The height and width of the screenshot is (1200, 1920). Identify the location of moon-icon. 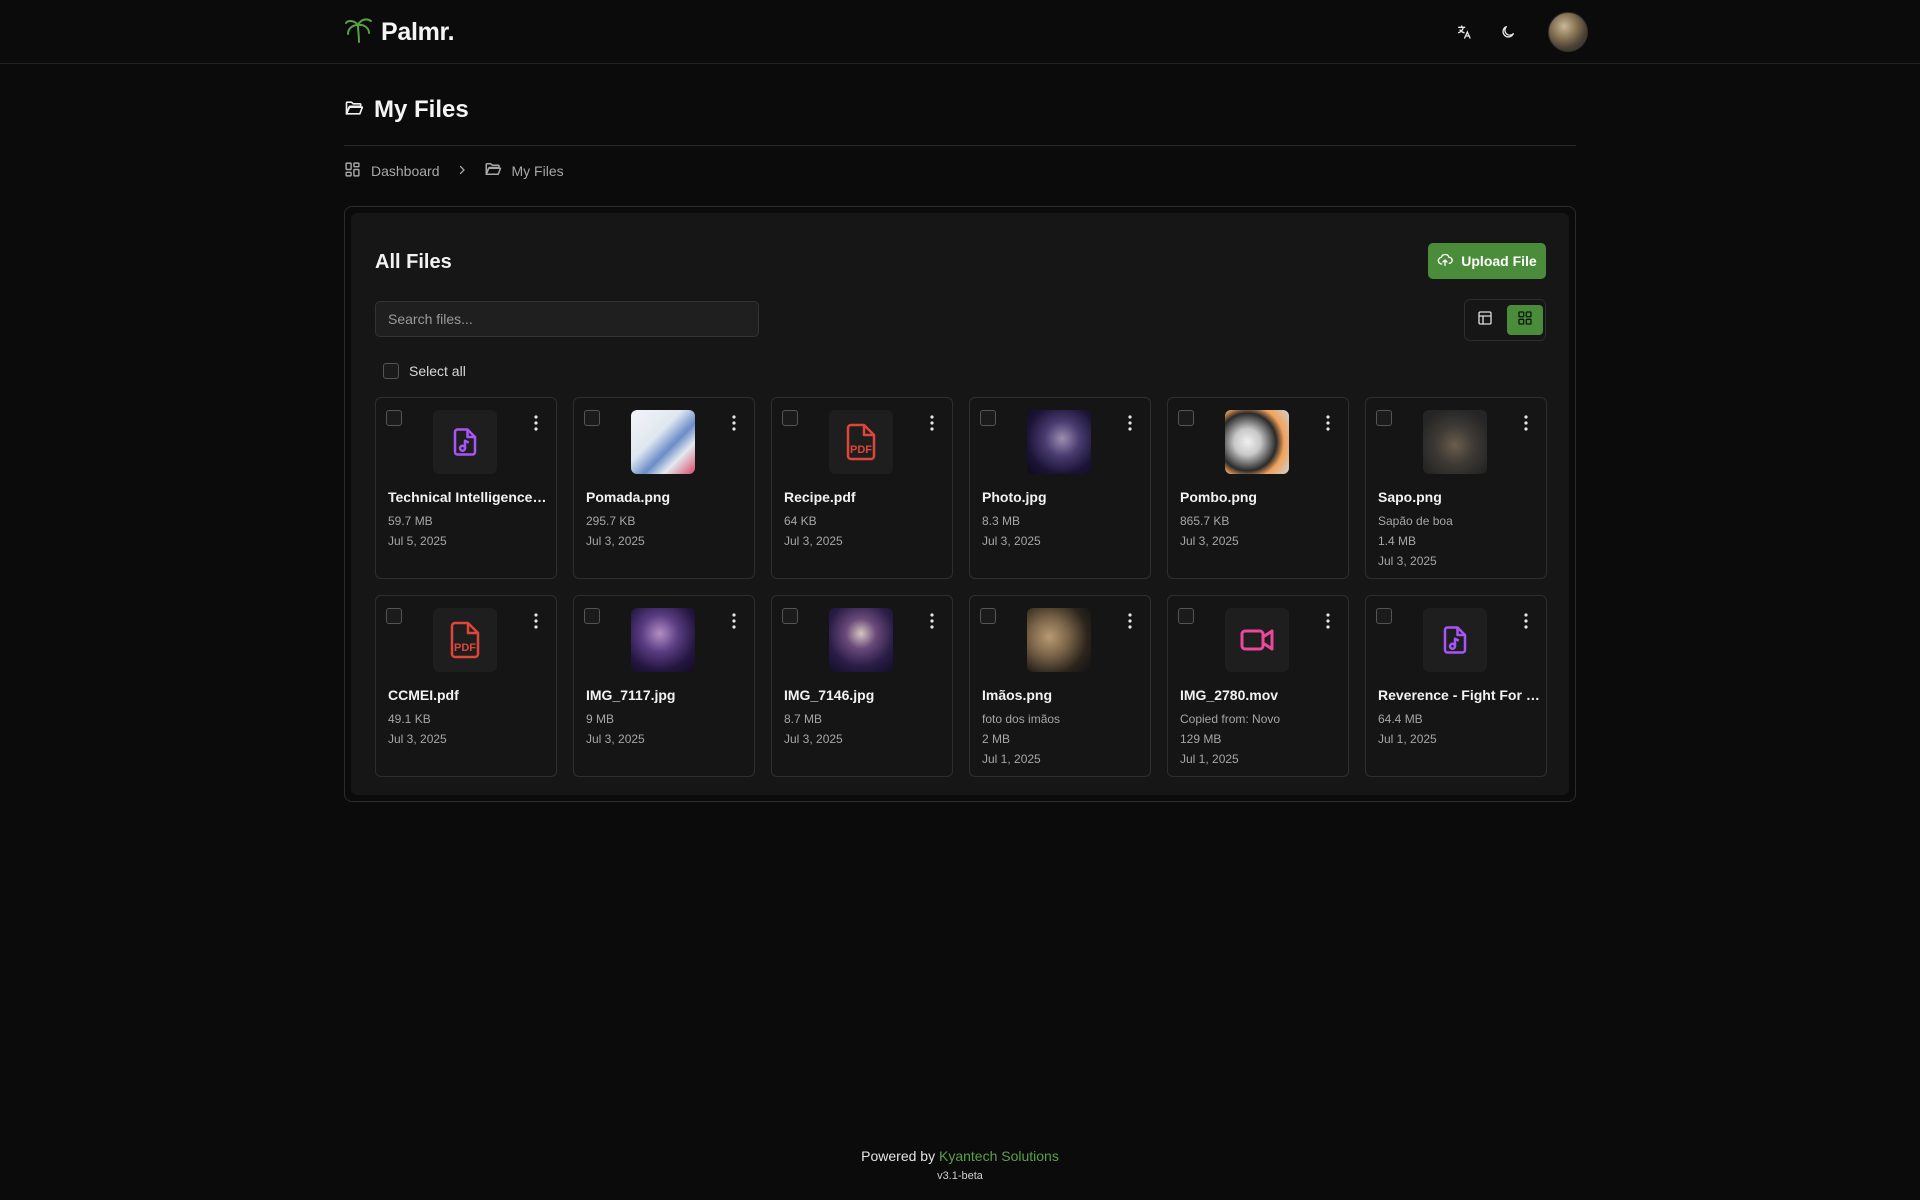
(1508, 32).